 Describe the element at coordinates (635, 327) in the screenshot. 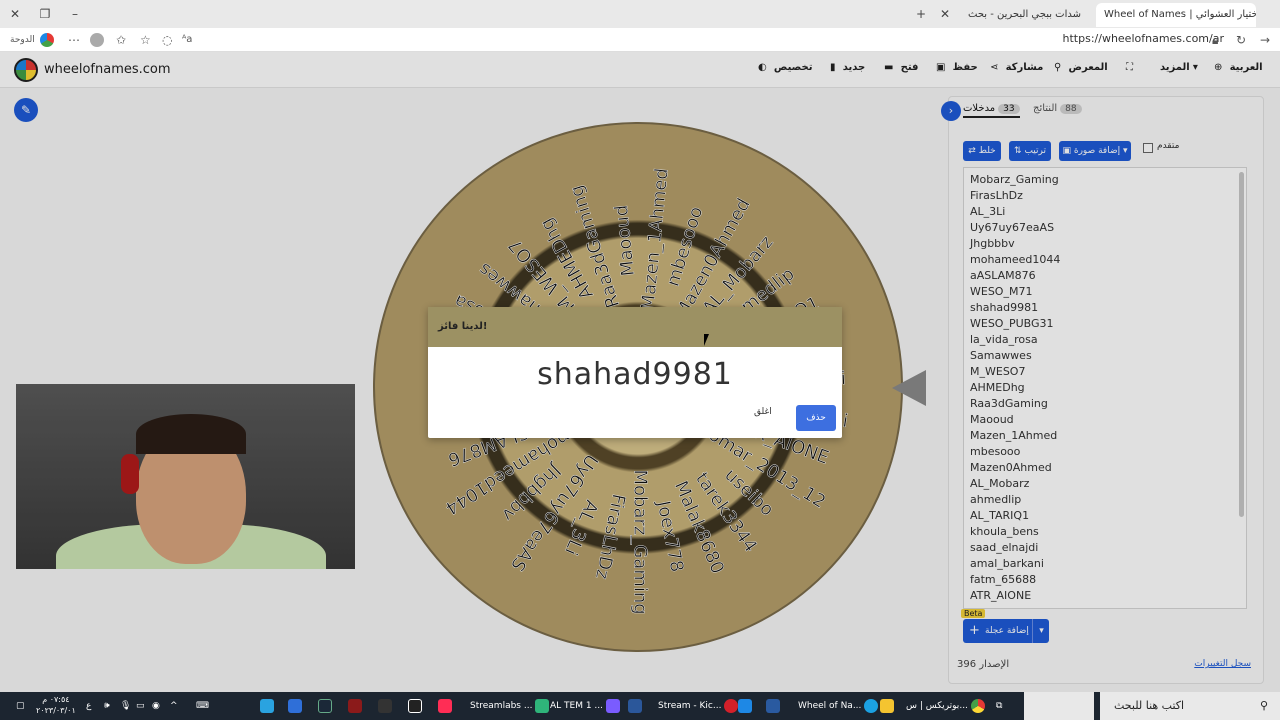

I see `dialog-title: لدينا فائز!` at that location.